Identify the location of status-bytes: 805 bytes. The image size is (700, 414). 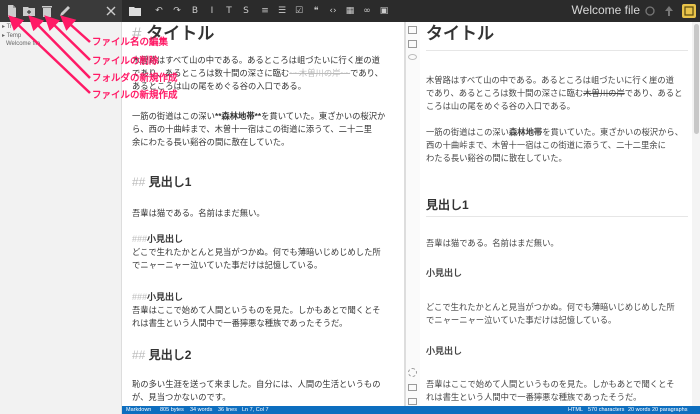
(172, 410).